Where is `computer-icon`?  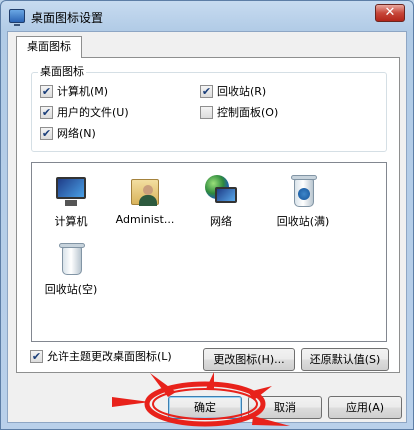 computer-icon is located at coordinates (71, 191).